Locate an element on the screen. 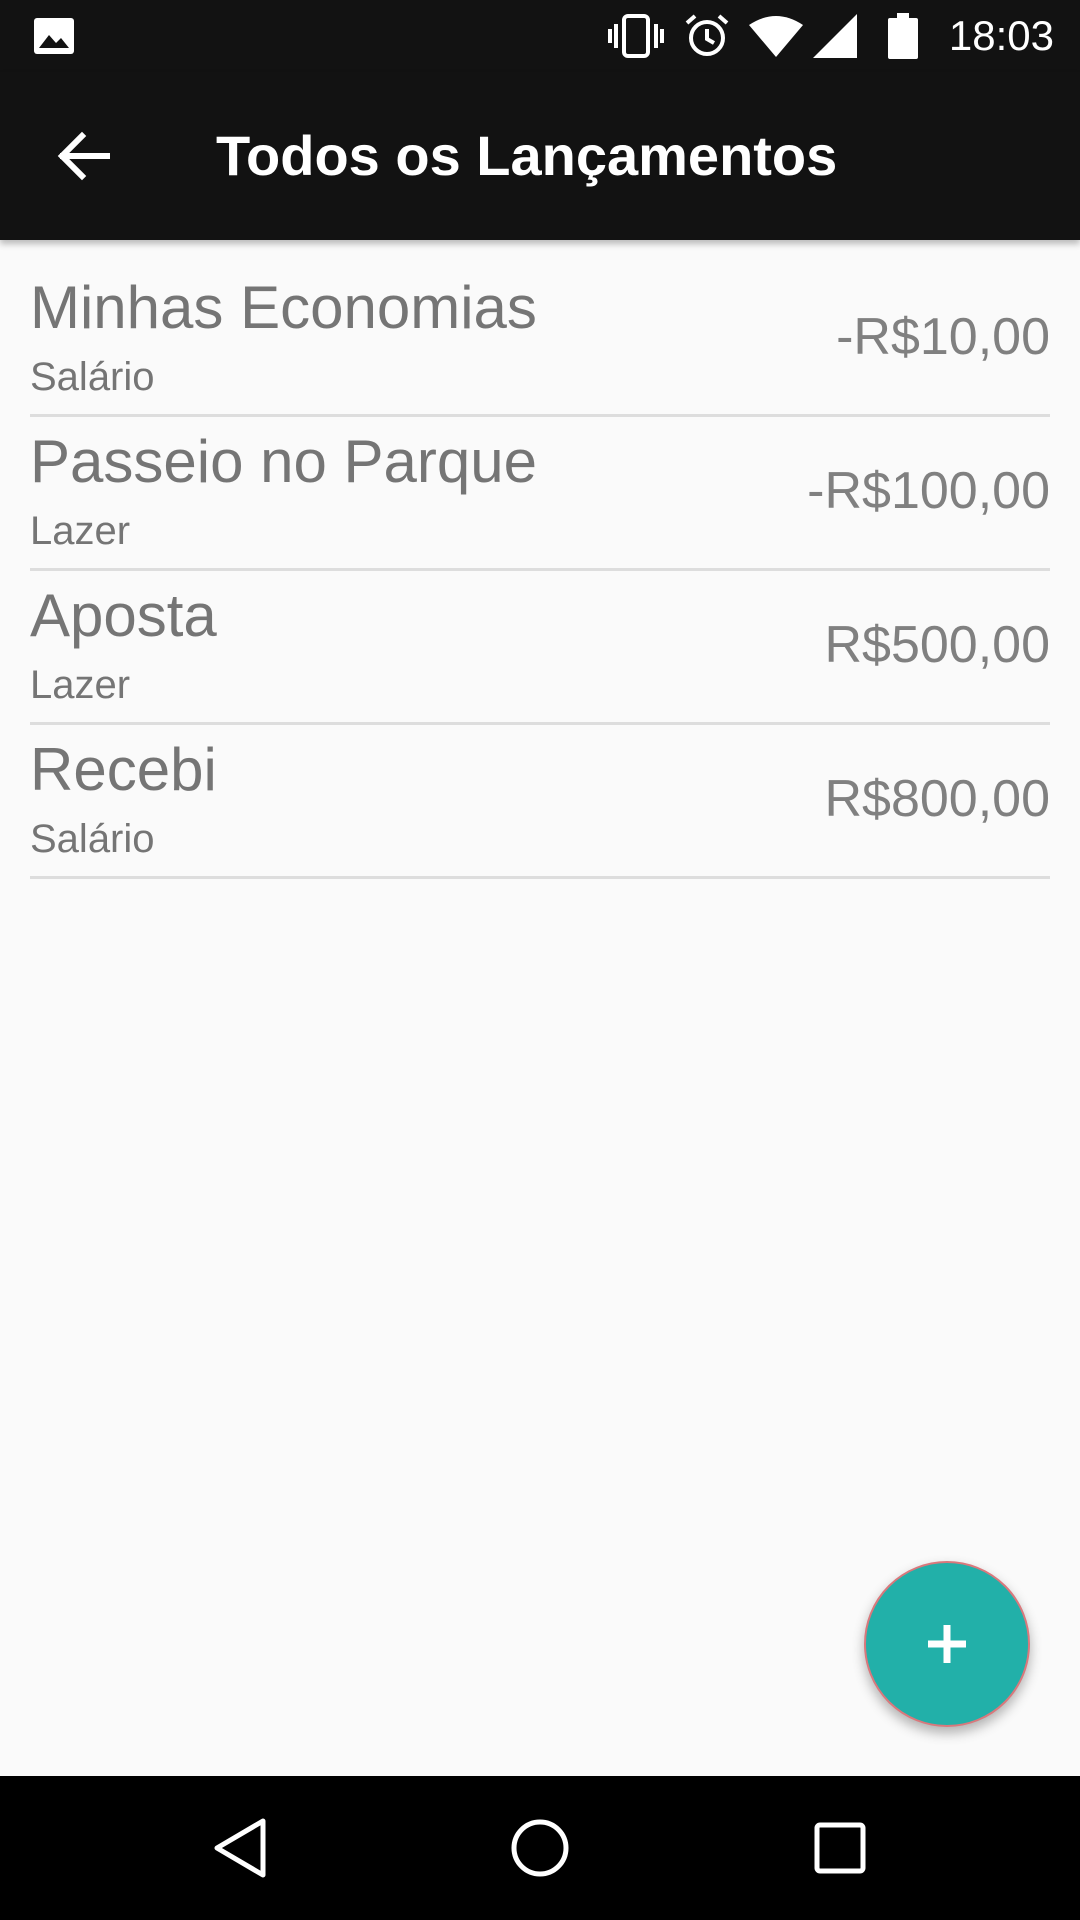 Image resolution: width=1080 pixels, height=1920 pixels. system-nav-bar is located at coordinates (540, 1848).